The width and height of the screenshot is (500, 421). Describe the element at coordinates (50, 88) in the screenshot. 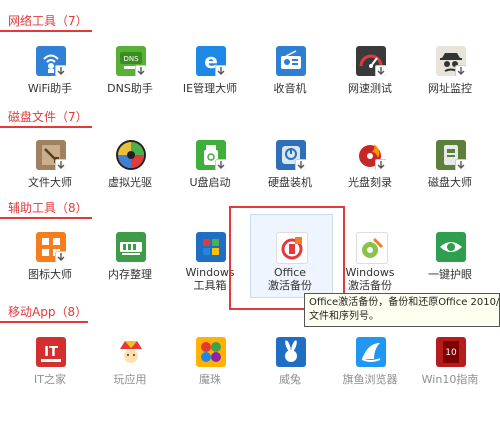

I see `tool-label: WiFi助手` at that location.